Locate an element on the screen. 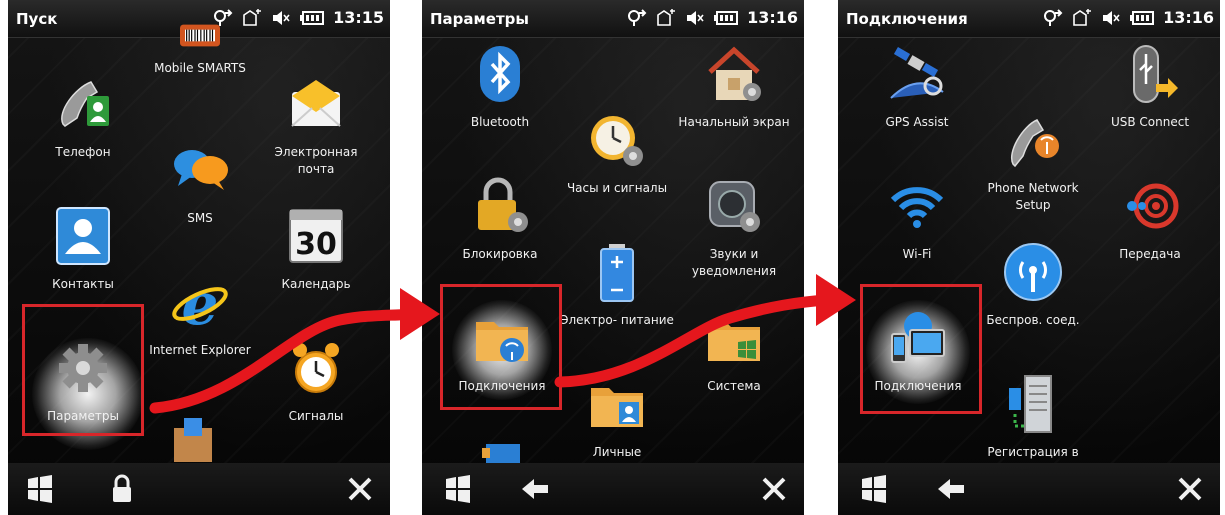 This screenshot has width=1225, height=515. tile-phone-network-setup: Phone Network Setup is located at coordinates (1033, 170).